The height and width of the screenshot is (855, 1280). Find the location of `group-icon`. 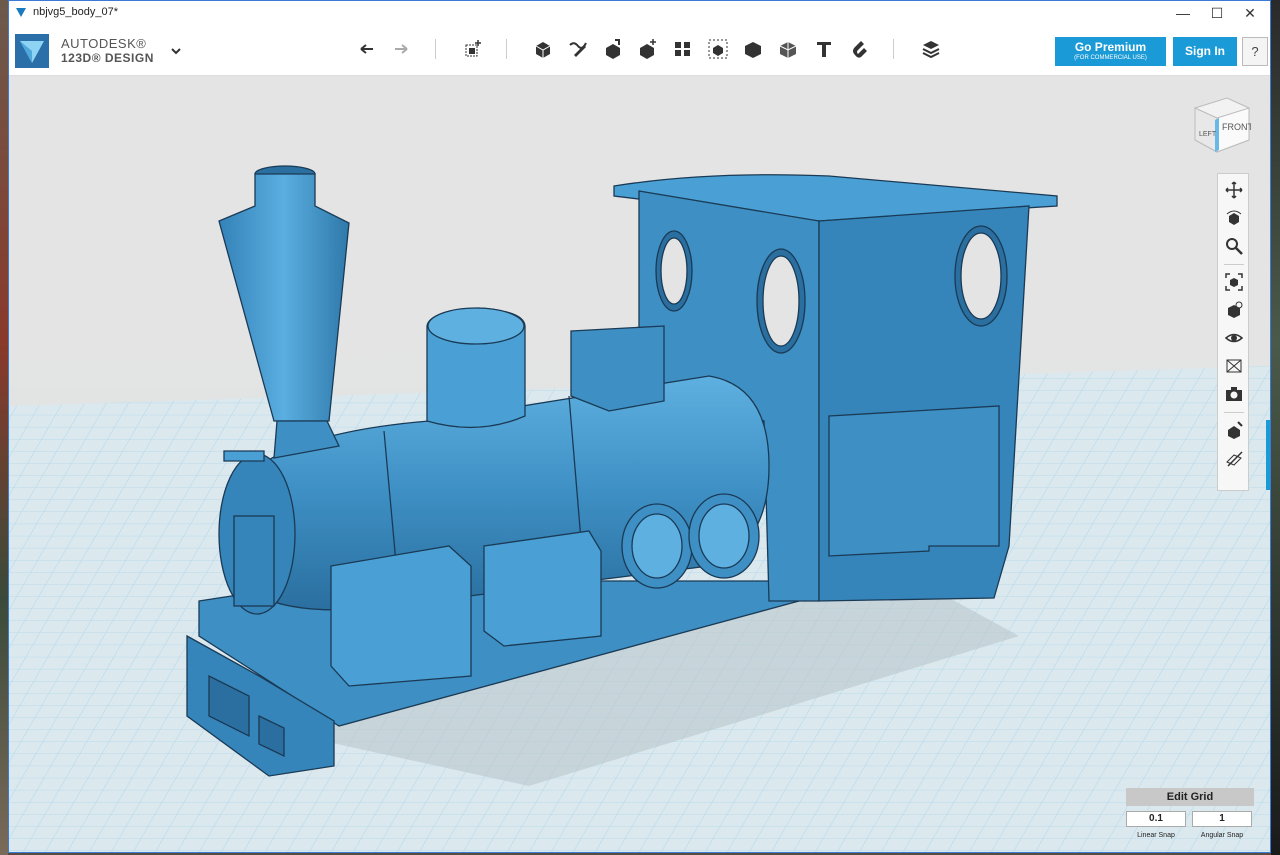

group-icon is located at coordinates (718, 49).